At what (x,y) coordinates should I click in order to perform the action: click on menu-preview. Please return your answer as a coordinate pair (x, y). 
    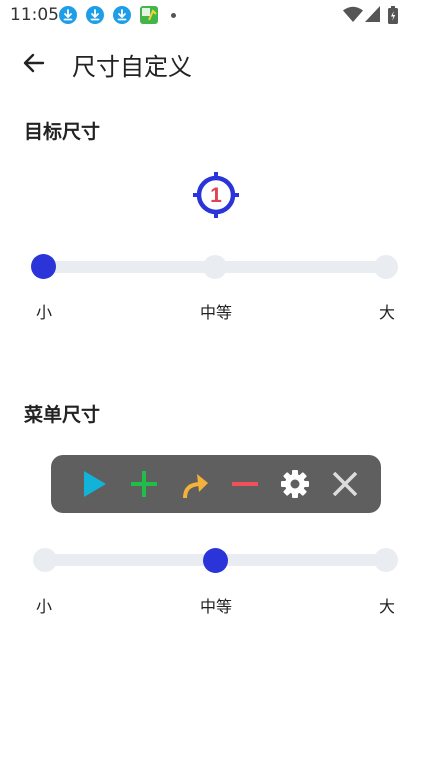
    Looking at the image, I should click on (216, 484).